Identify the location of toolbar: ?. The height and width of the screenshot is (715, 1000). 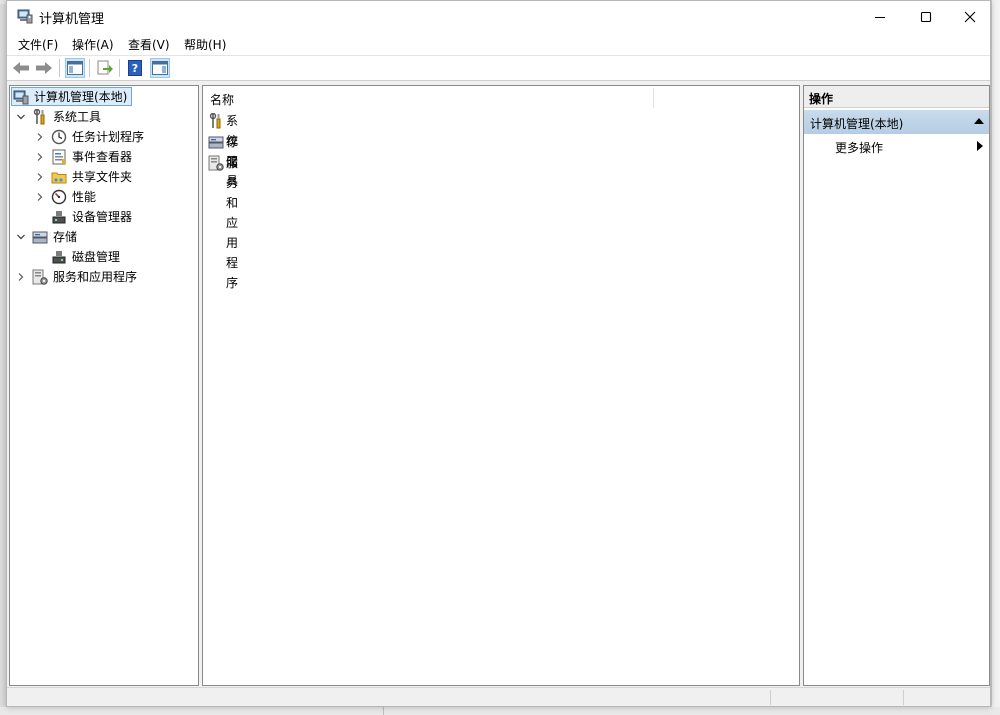
(498, 68).